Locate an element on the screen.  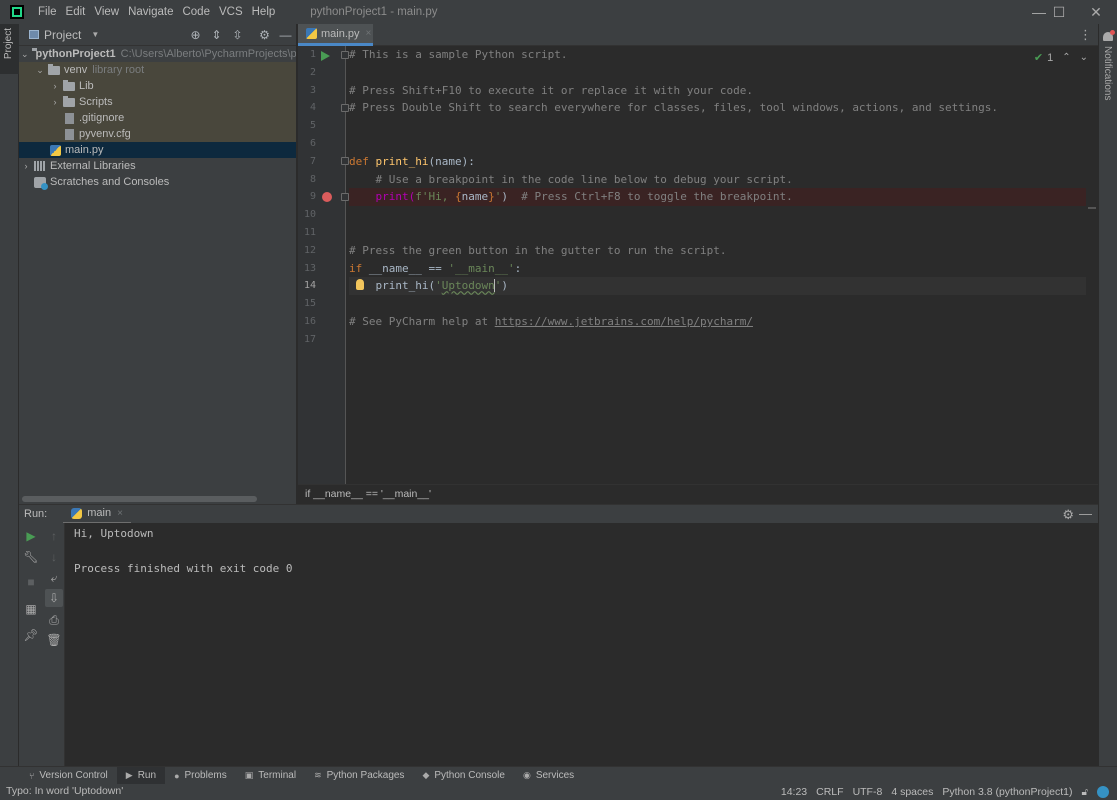
run-icon: ▶ is located at coordinates (129, 775).